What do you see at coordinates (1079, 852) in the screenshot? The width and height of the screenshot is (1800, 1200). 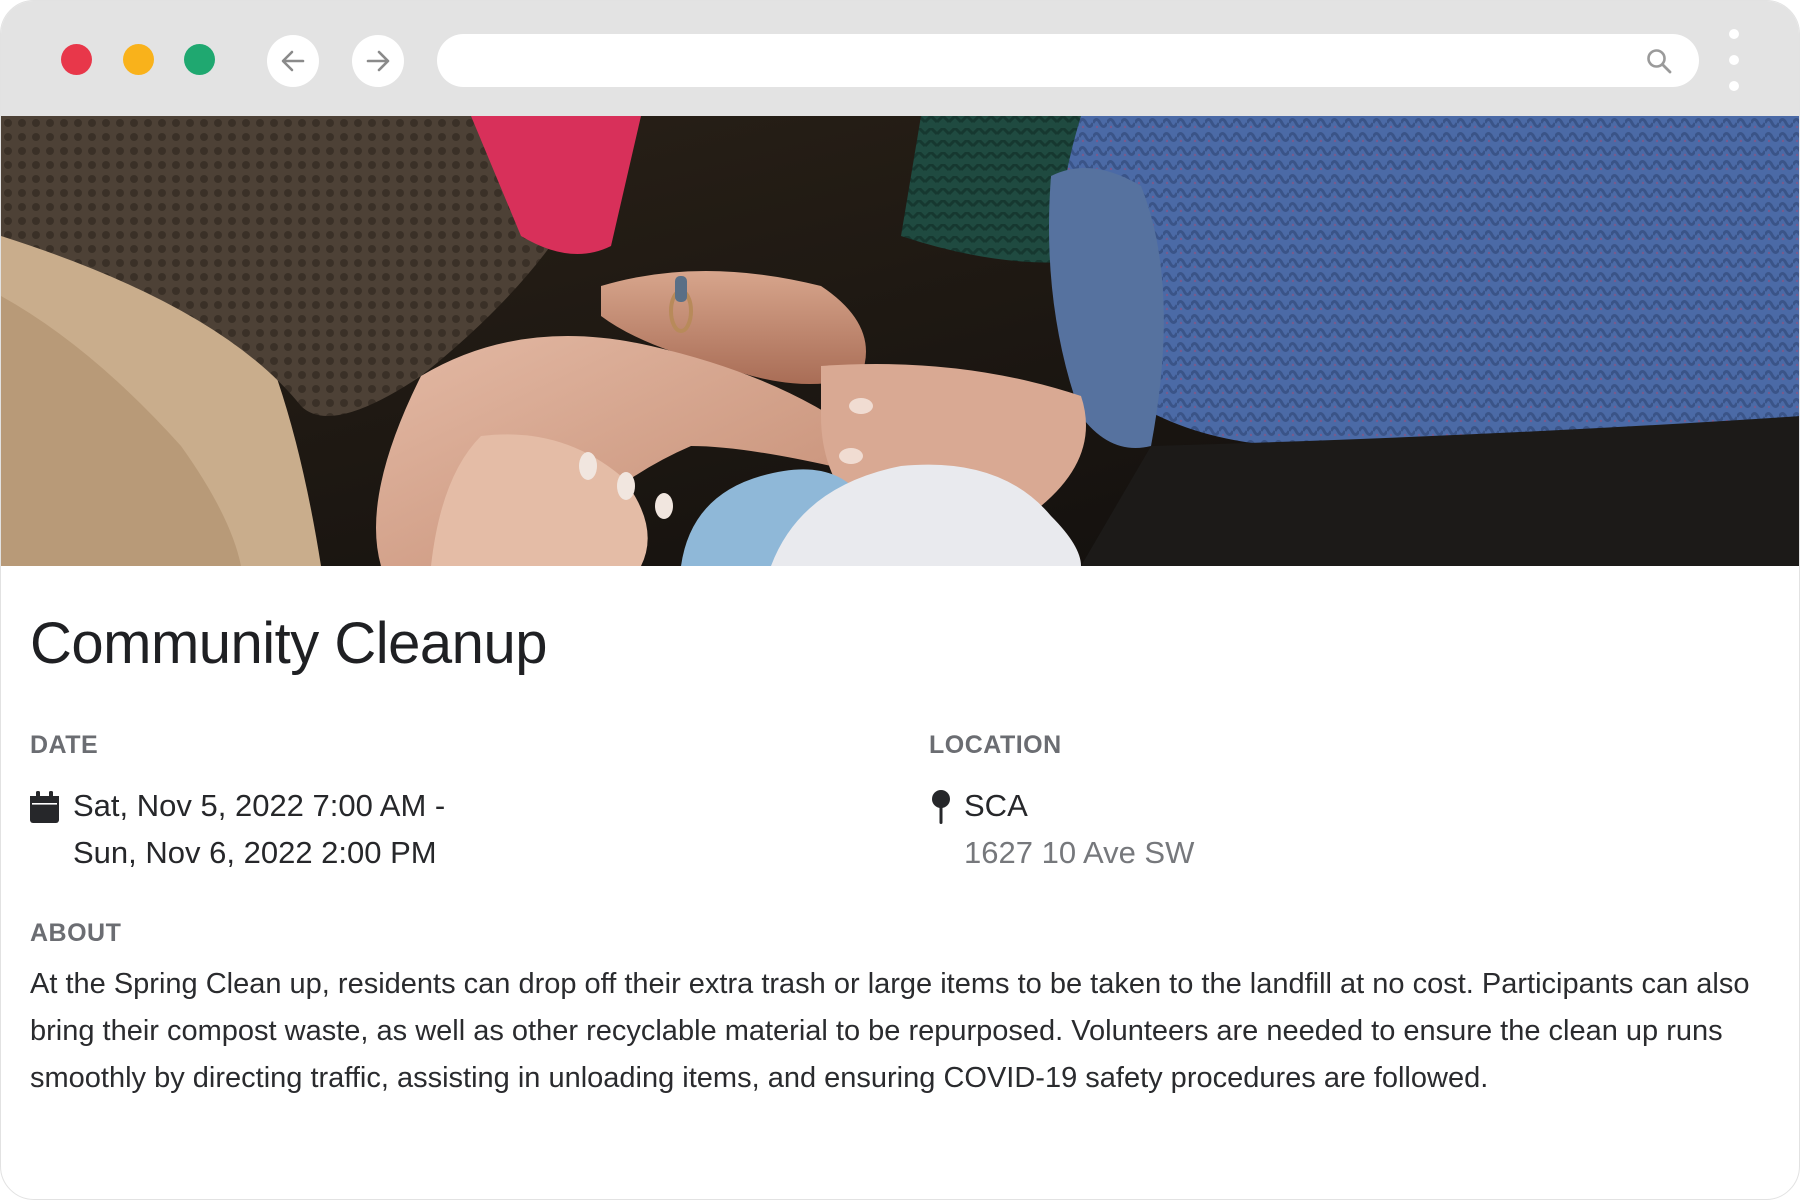 I see `location-address: 1627 10 Ave SW` at bounding box center [1079, 852].